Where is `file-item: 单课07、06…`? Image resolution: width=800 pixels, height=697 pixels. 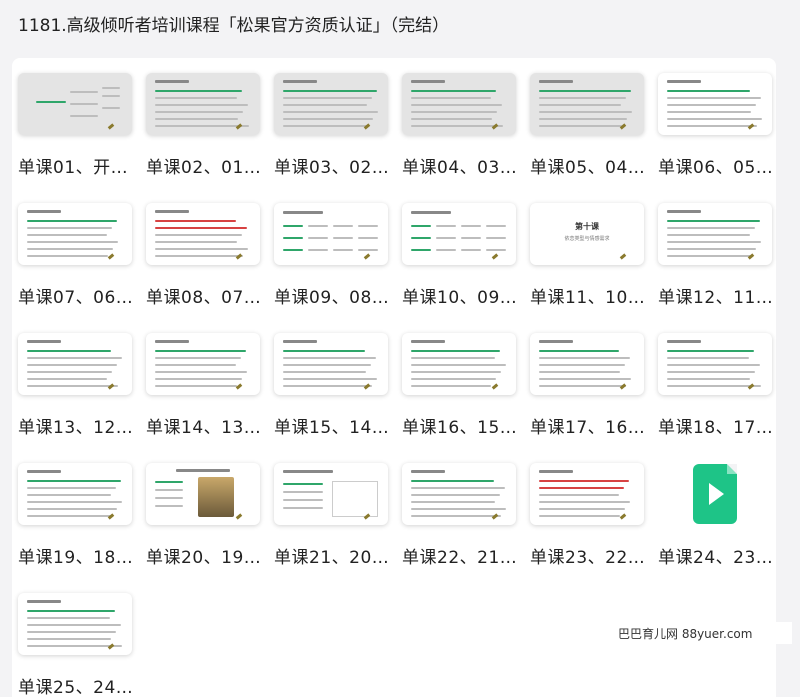
file-item: 单课07、06… is located at coordinates (75, 255).